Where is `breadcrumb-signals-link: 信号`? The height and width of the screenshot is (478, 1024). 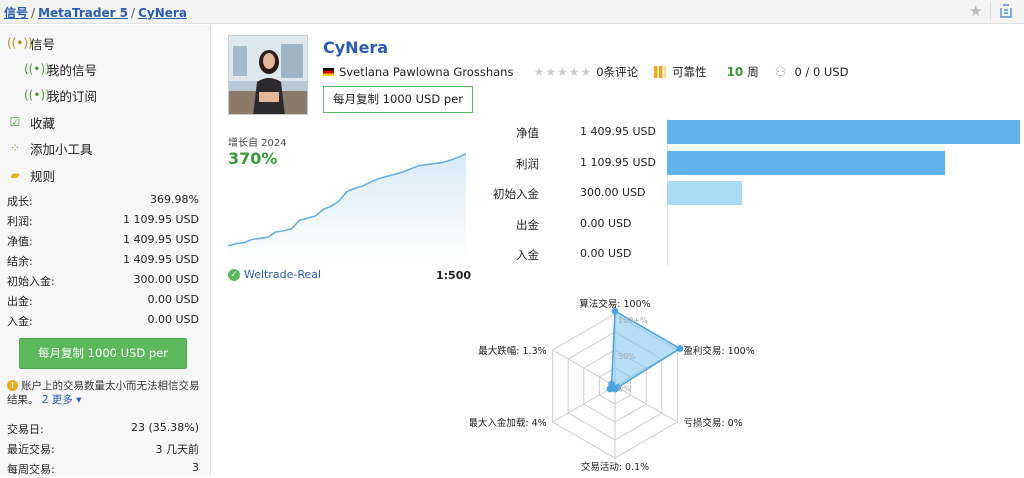
breadcrumb-signals-link: 信号 is located at coordinates (16, 13).